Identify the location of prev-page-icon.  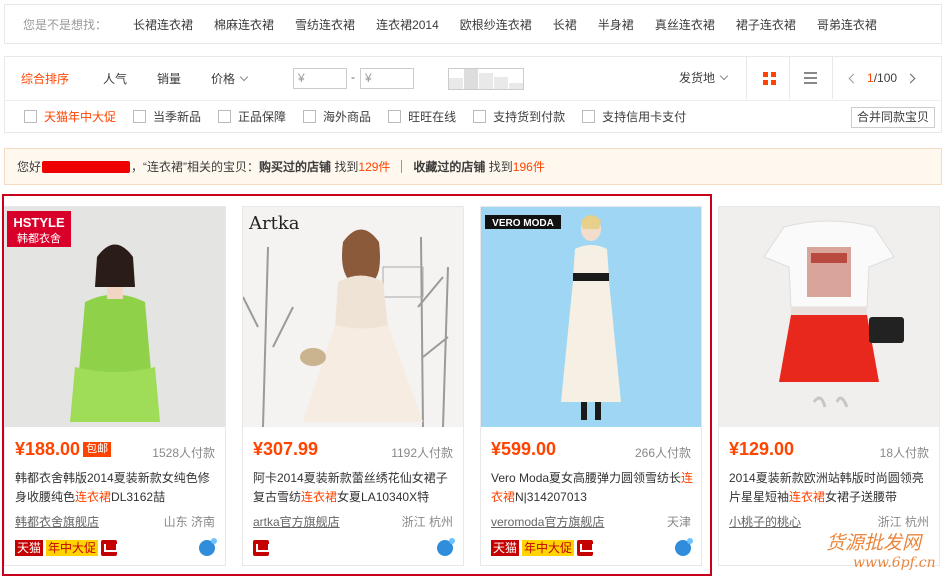
(853, 78).